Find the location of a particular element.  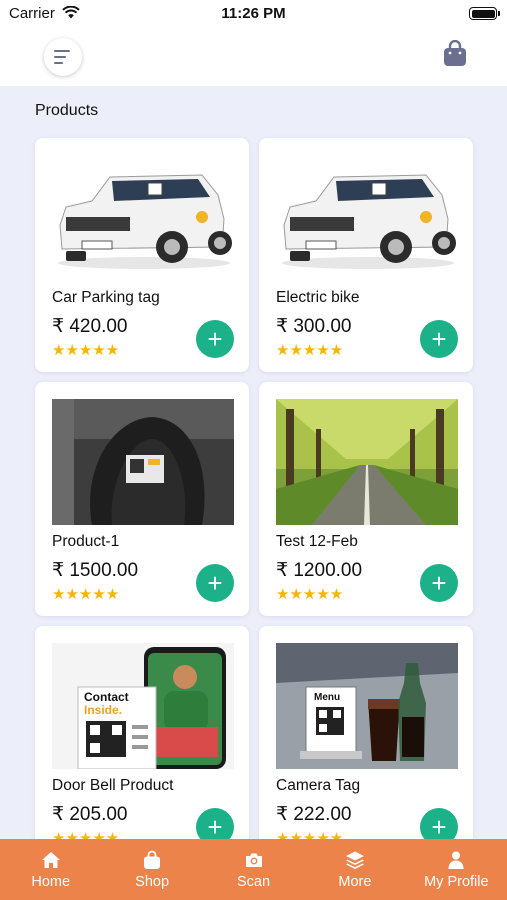

image-text: Inside. is located at coordinates (103, 710).